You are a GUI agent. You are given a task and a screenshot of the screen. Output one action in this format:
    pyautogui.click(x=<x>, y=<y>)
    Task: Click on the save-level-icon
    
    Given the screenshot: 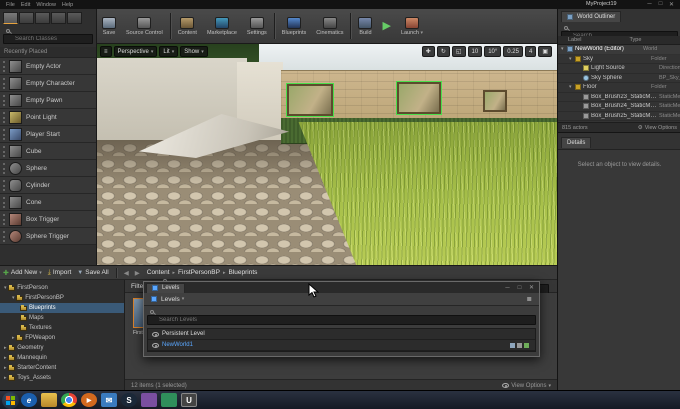 What is the action you would take?
    pyautogui.click(x=512, y=345)
    